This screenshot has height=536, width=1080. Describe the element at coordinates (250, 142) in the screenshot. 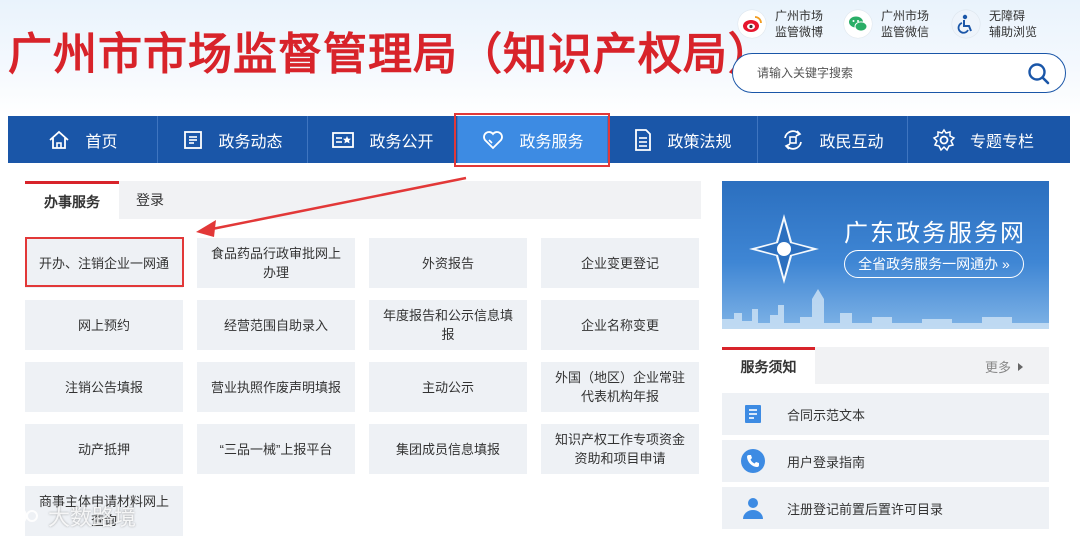

I see `nav-label: 政务动态` at that location.